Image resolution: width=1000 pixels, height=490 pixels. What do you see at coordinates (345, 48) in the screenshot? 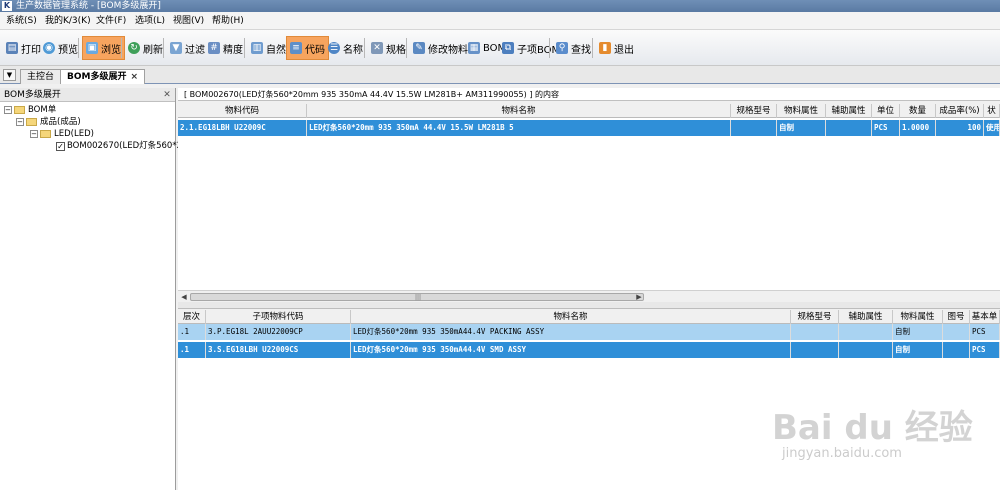
I see `name-button: ☰ 名称` at bounding box center [345, 48].